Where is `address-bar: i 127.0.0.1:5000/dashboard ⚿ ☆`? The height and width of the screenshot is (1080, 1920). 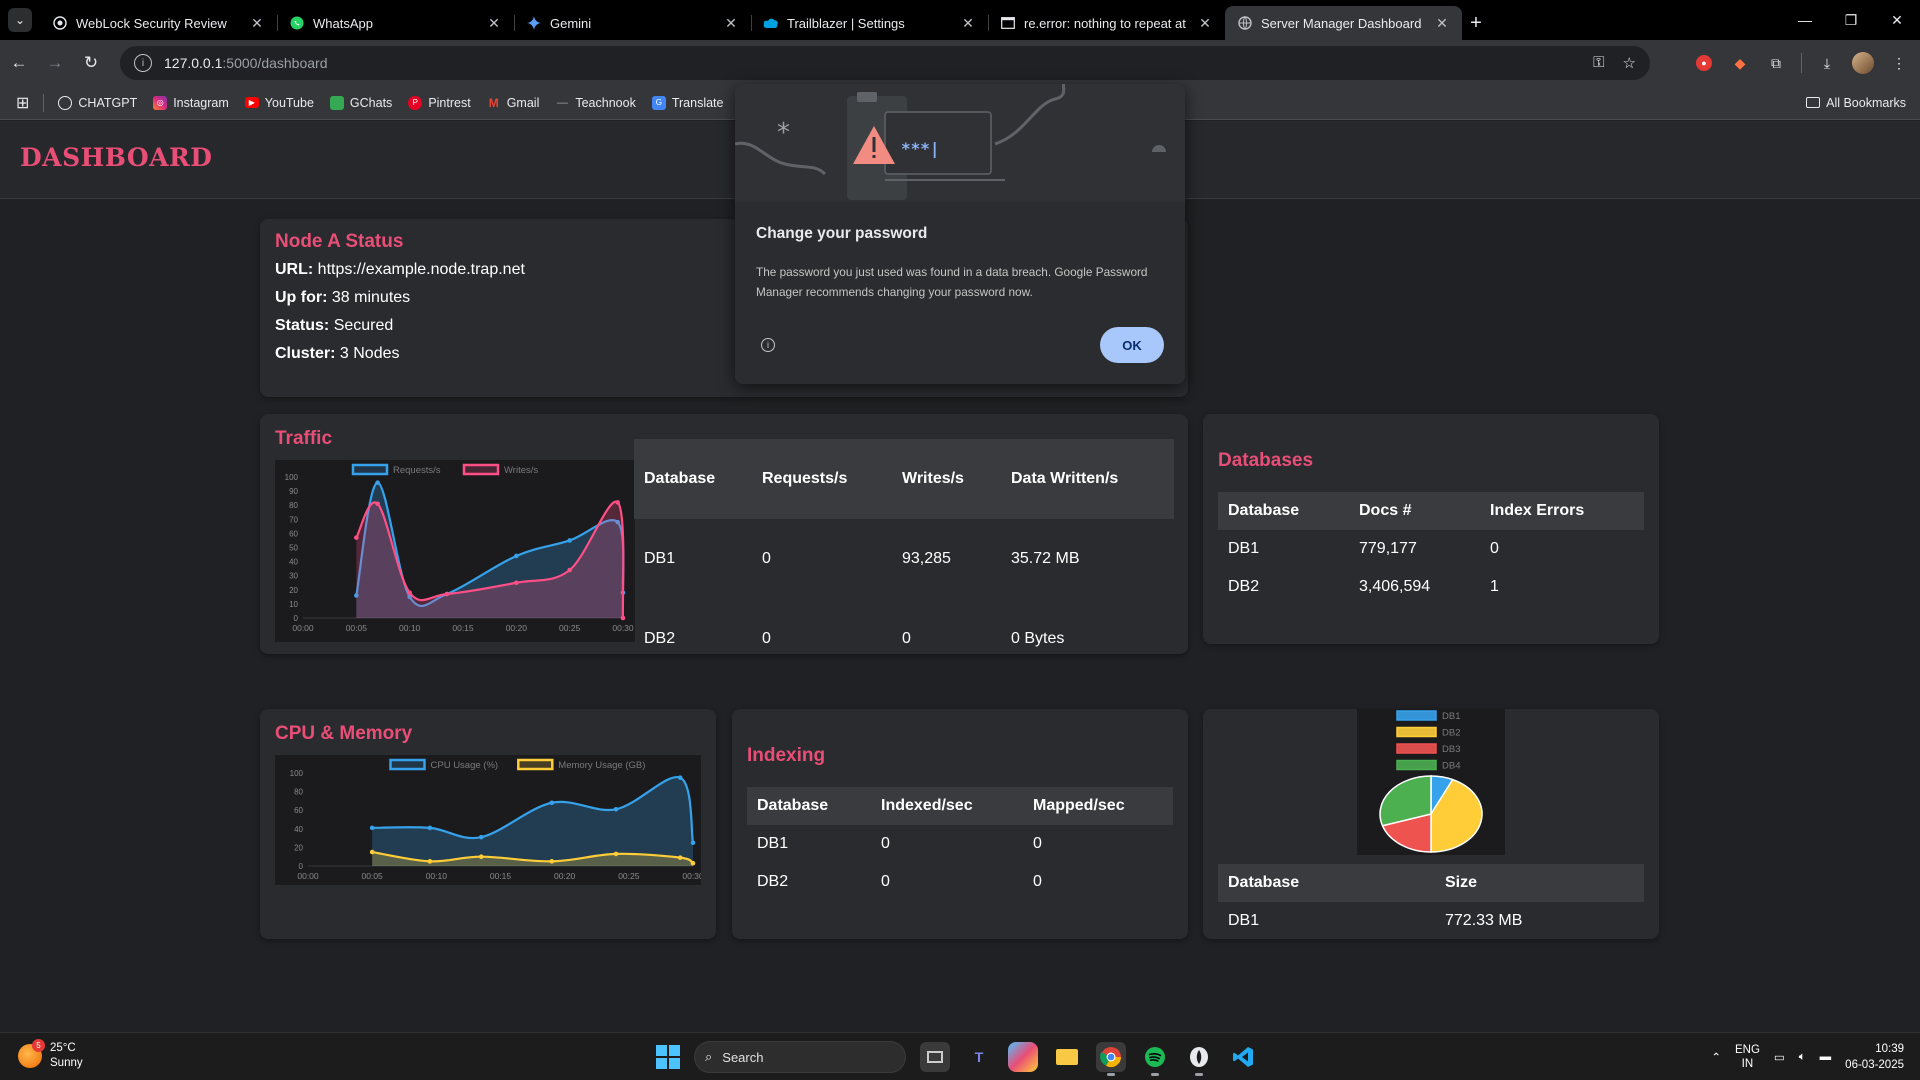 address-bar: i 127.0.0.1:5000/dashboard ⚿ ☆ is located at coordinates (885, 63).